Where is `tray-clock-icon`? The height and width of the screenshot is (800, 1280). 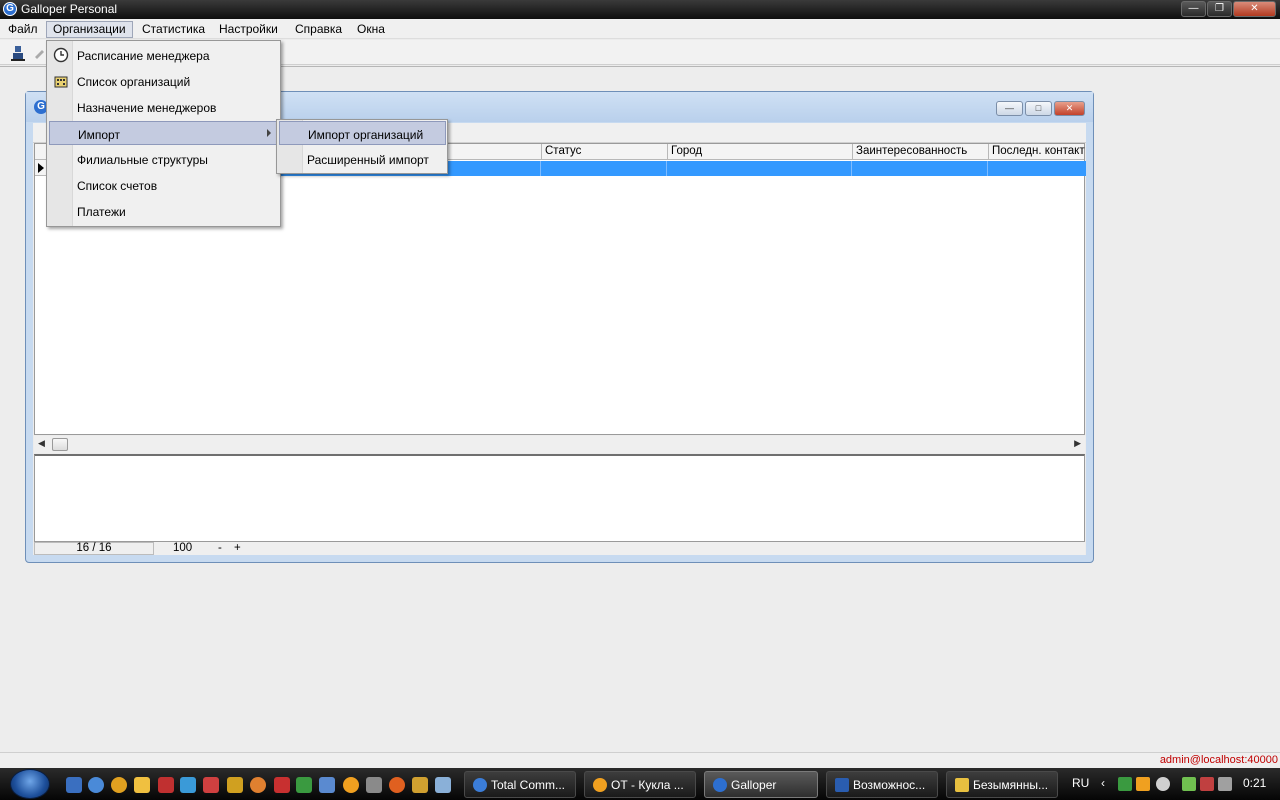 tray-clock-icon is located at coordinates (1163, 784).